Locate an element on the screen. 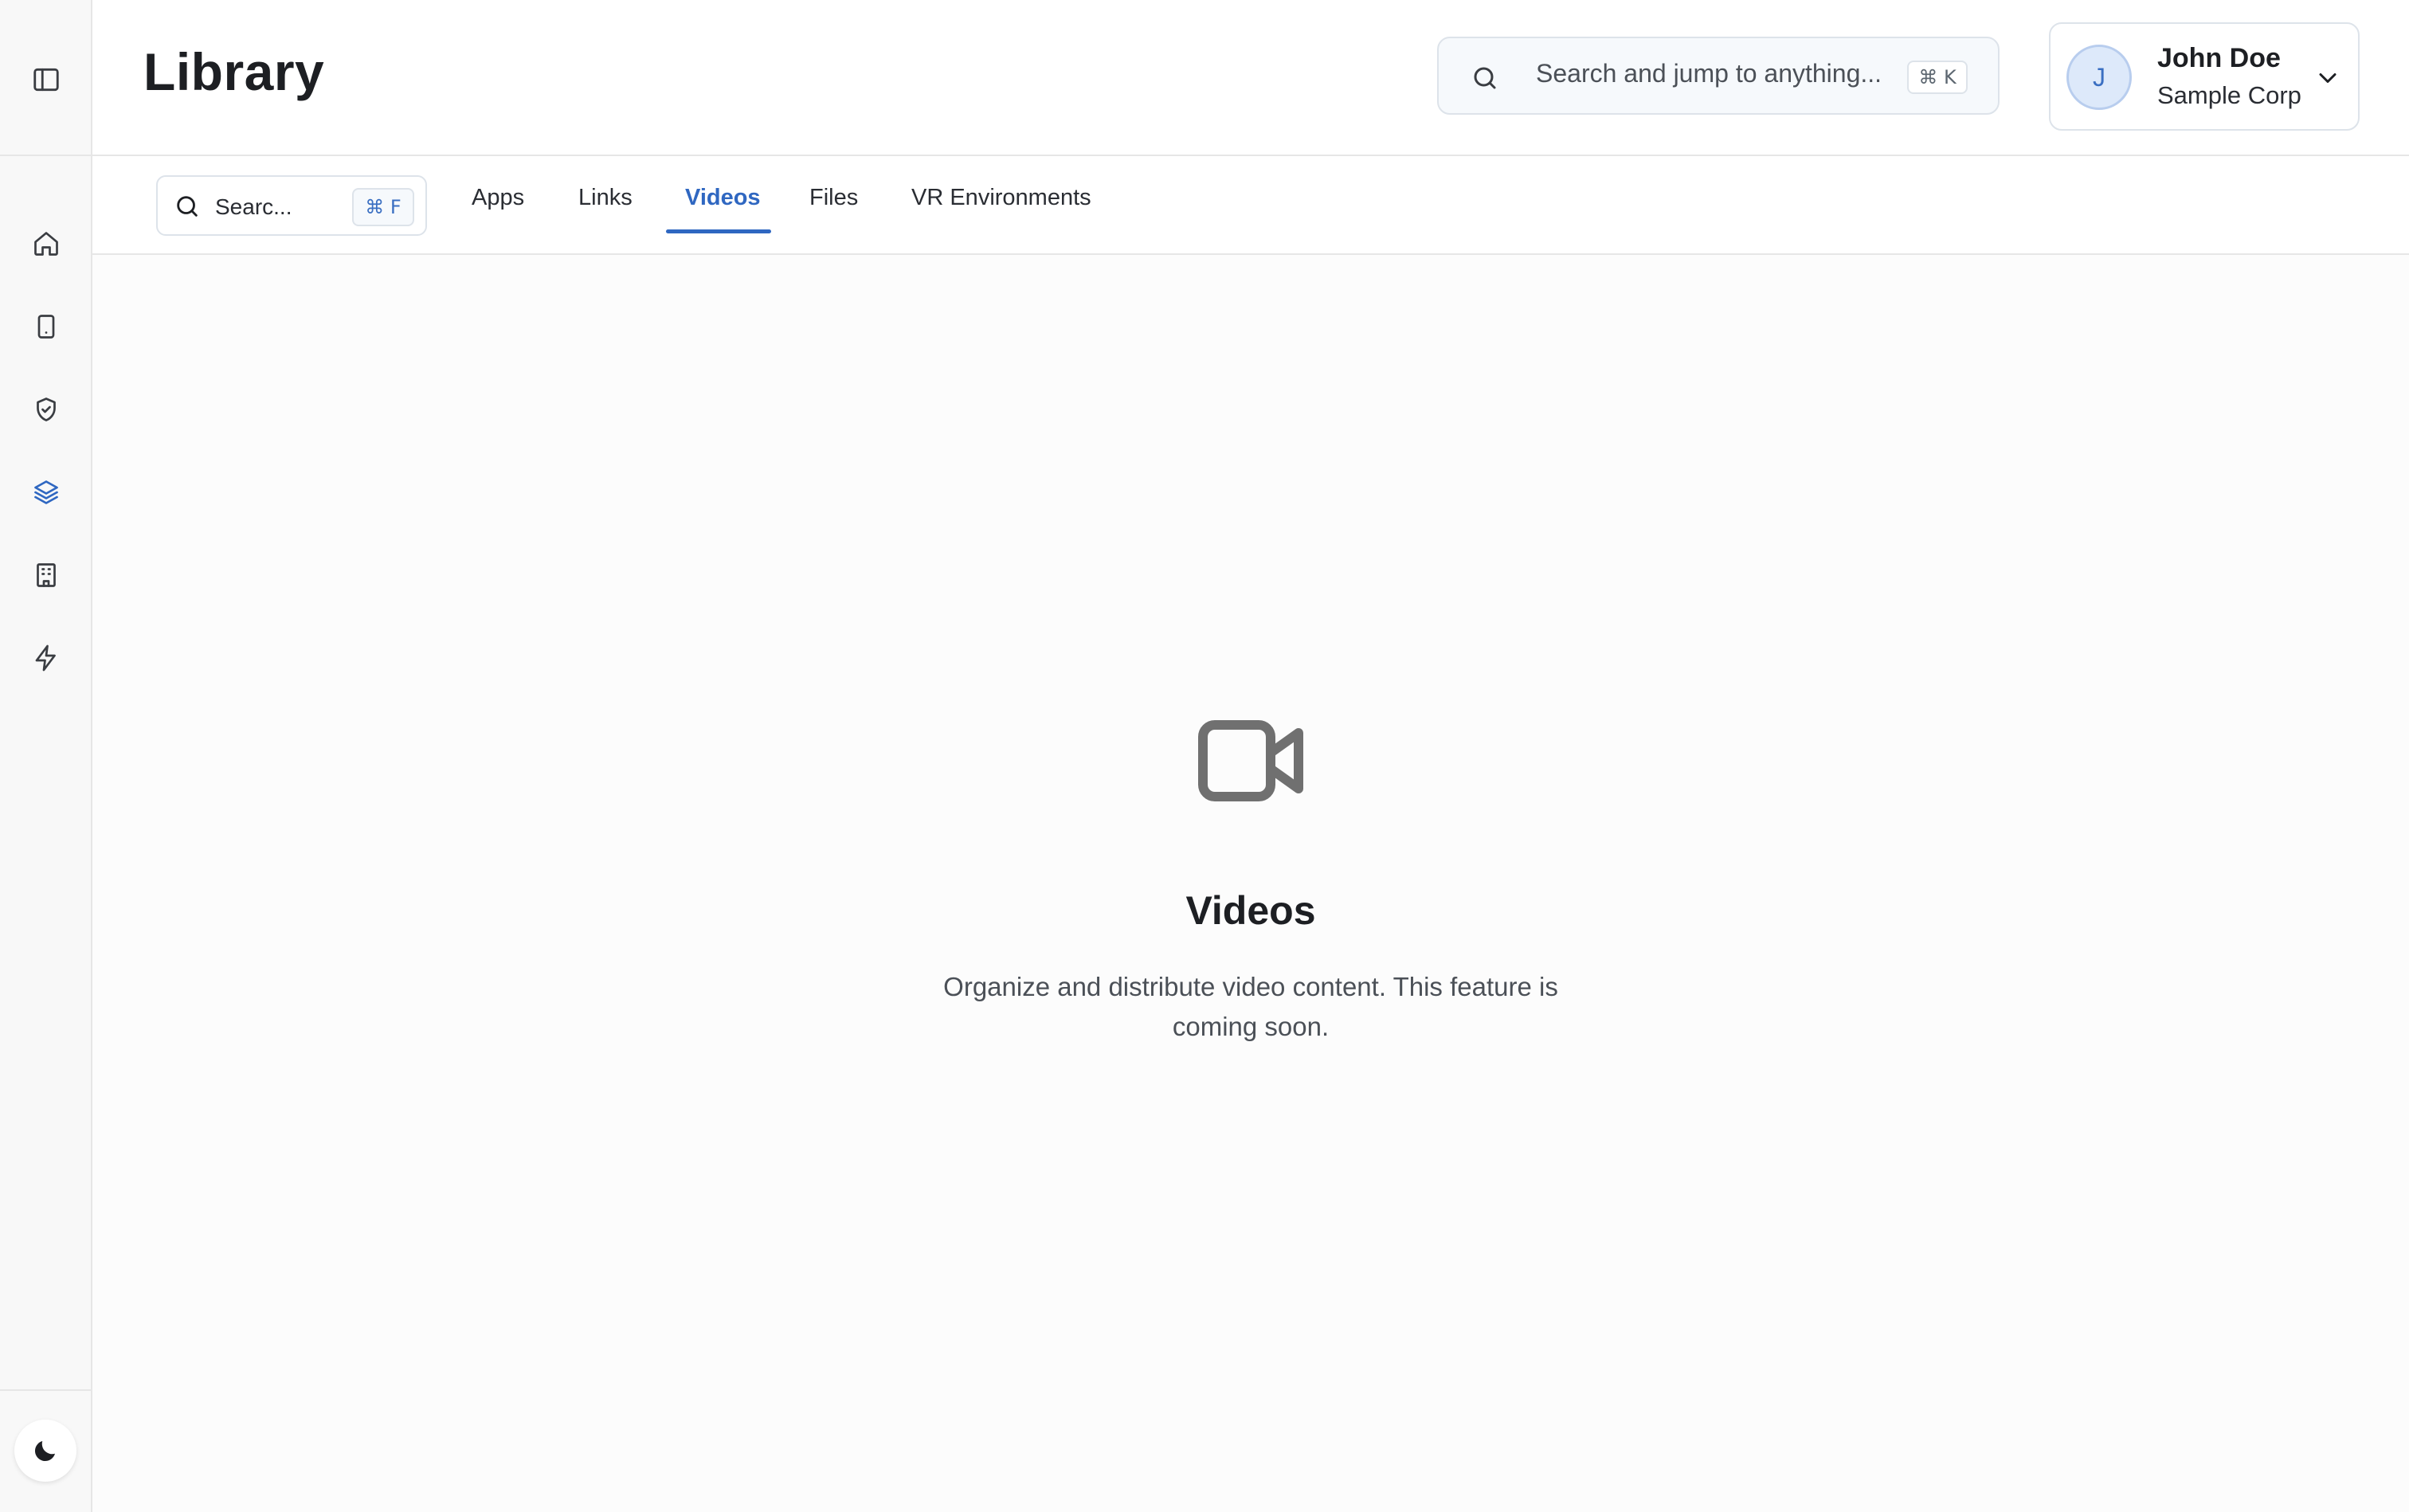  layers-icon is located at coordinates (46, 492).